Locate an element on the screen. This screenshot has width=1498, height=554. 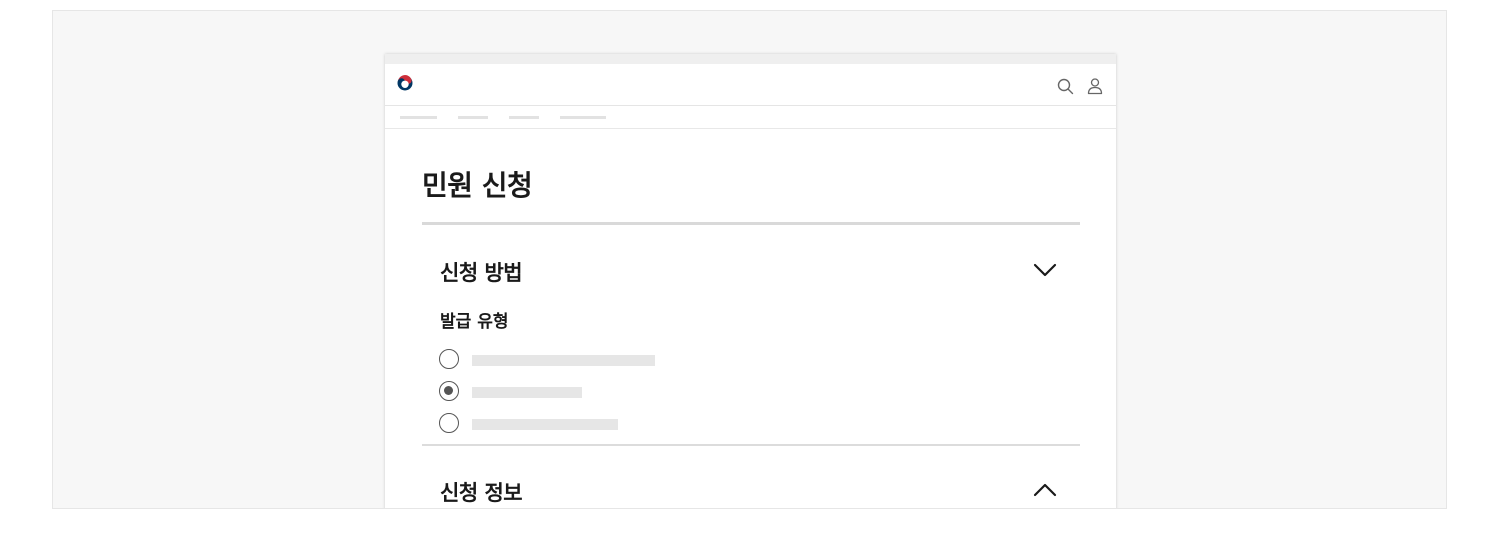
title-divider is located at coordinates (751, 223).